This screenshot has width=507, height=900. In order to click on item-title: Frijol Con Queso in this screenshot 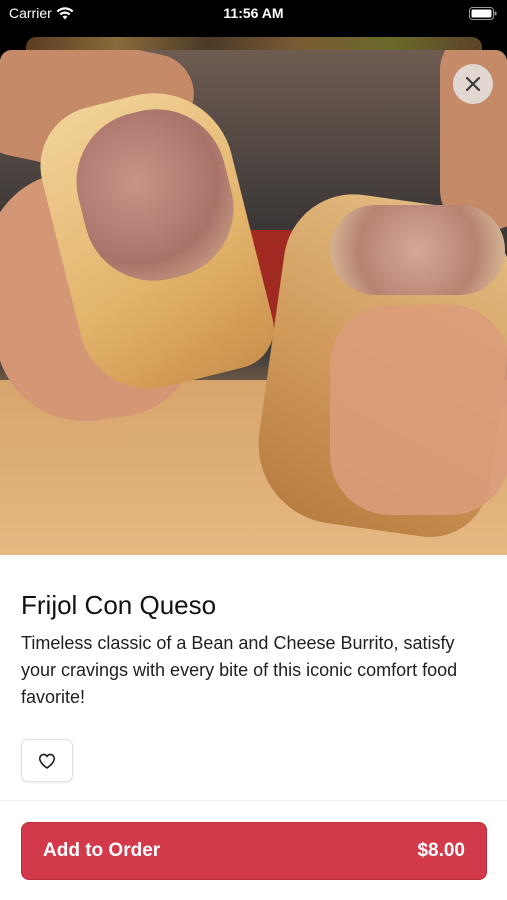, I will do `click(119, 605)`.